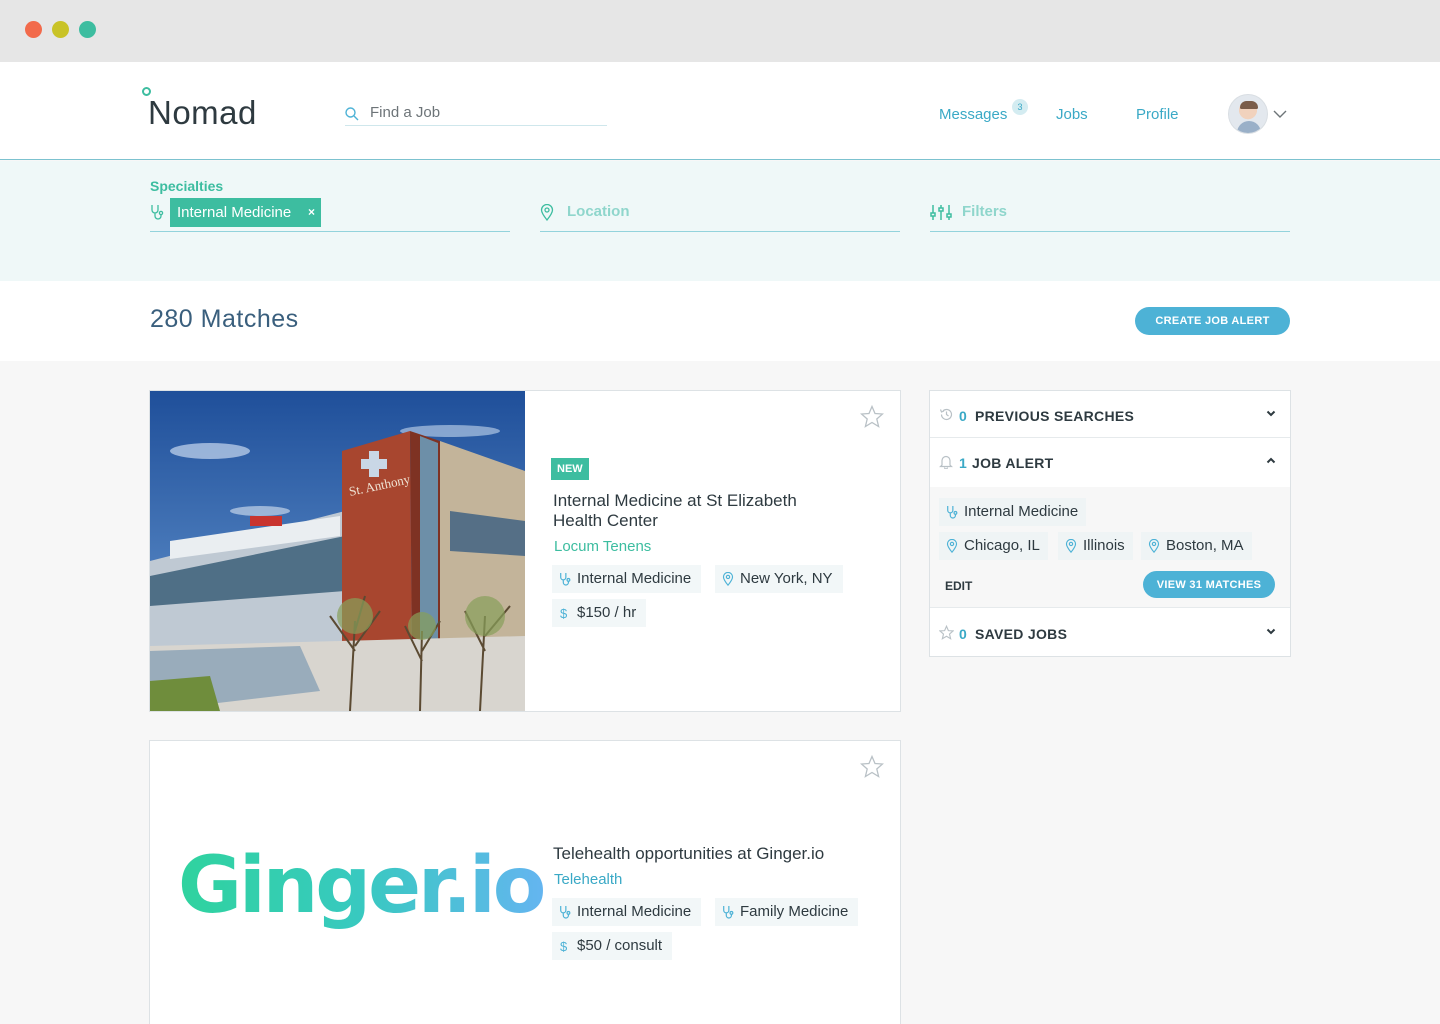 The image size is (1440, 1024). What do you see at coordinates (794, 911) in the screenshot?
I see `specialty-tag-label: Family Medicine` at bounding box center [794, 911].